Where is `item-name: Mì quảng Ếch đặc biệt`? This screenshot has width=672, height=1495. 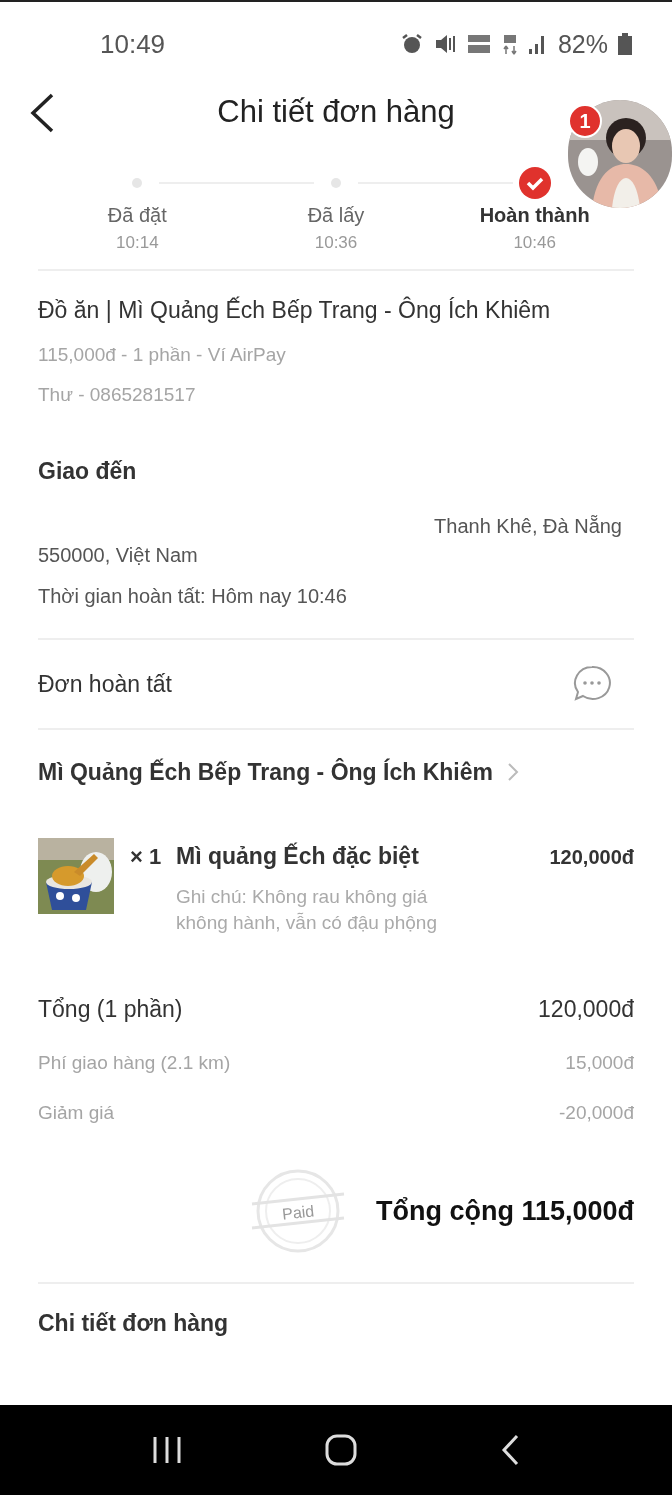 item-name: Mì quảng Ếch đặc biệt is located at coordinates (298, 856).